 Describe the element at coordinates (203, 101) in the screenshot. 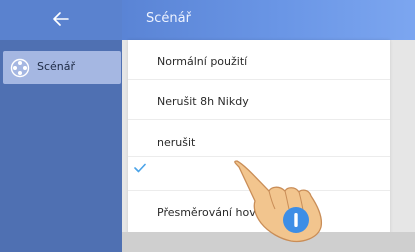

I see `option-dnd-8h-never: Nerušit 8h Nikdy` at that location.